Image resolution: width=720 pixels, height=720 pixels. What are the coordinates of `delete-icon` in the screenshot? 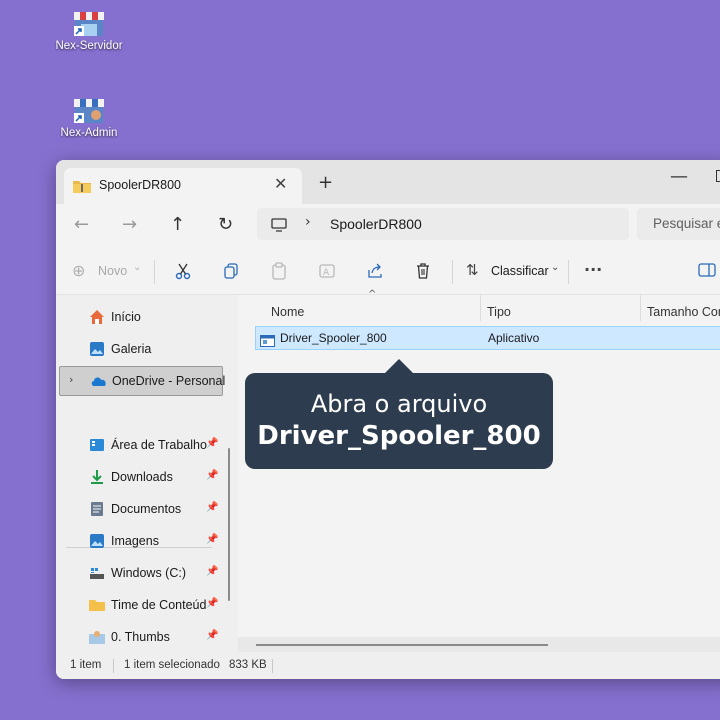 It's located at (423, 273).